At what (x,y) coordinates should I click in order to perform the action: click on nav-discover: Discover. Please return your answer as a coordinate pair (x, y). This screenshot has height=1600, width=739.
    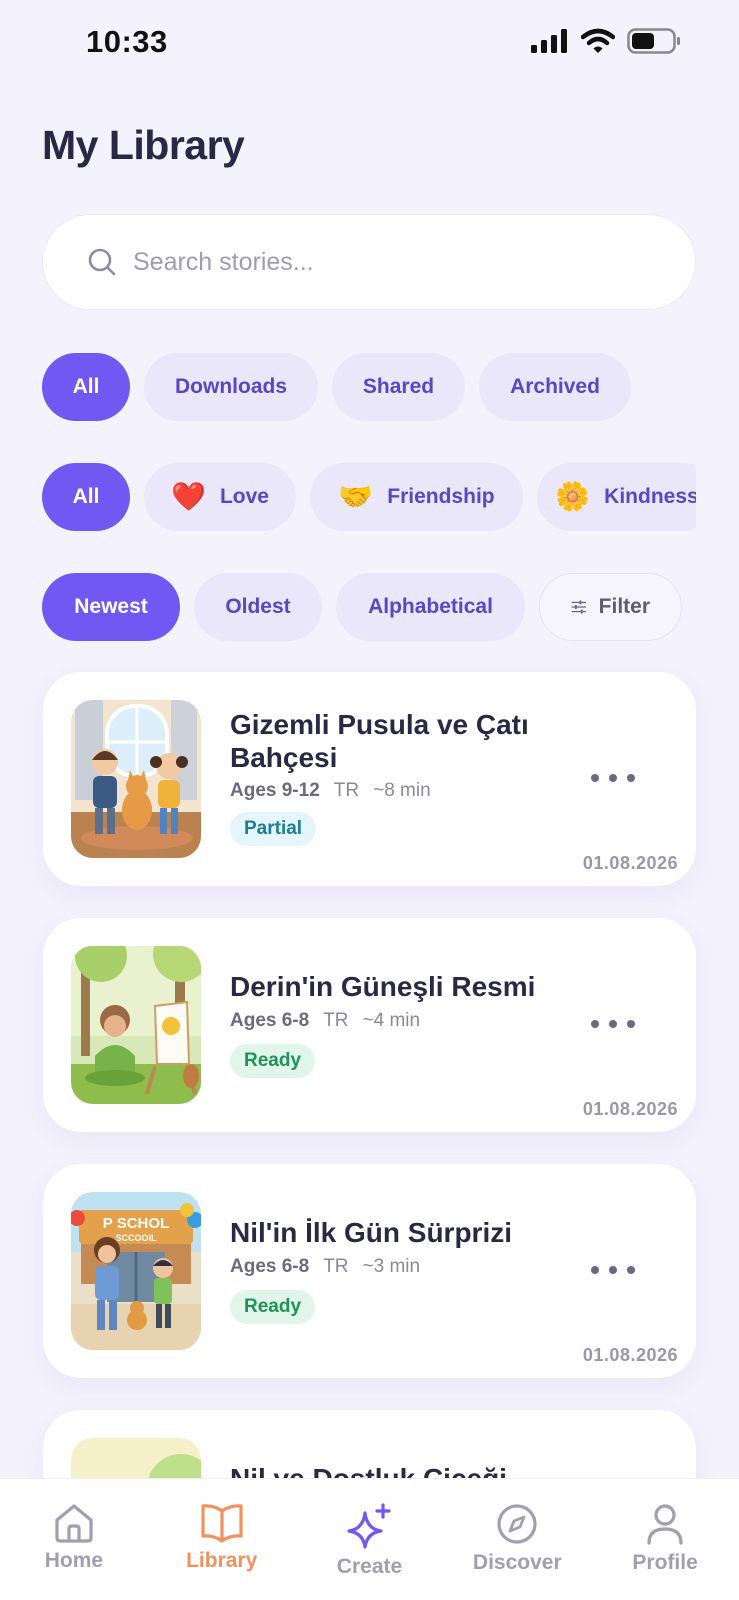
    Looking at the image, I should click on (517, 1539).